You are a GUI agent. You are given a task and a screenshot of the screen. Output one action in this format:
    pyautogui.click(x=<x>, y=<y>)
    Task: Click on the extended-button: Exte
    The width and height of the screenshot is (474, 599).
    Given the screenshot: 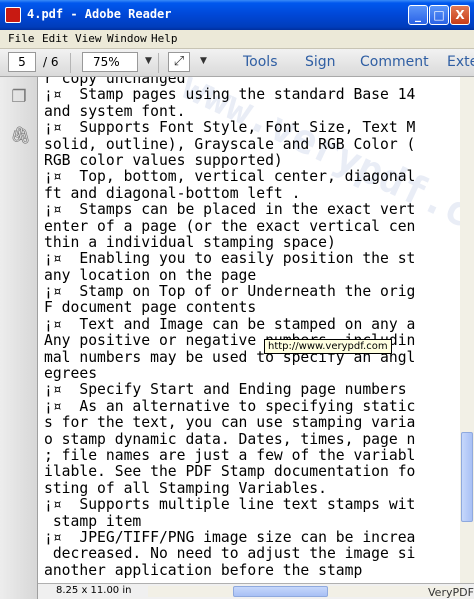 What is the action you would take?
    pyautogui.click(x=460, y=62)
    